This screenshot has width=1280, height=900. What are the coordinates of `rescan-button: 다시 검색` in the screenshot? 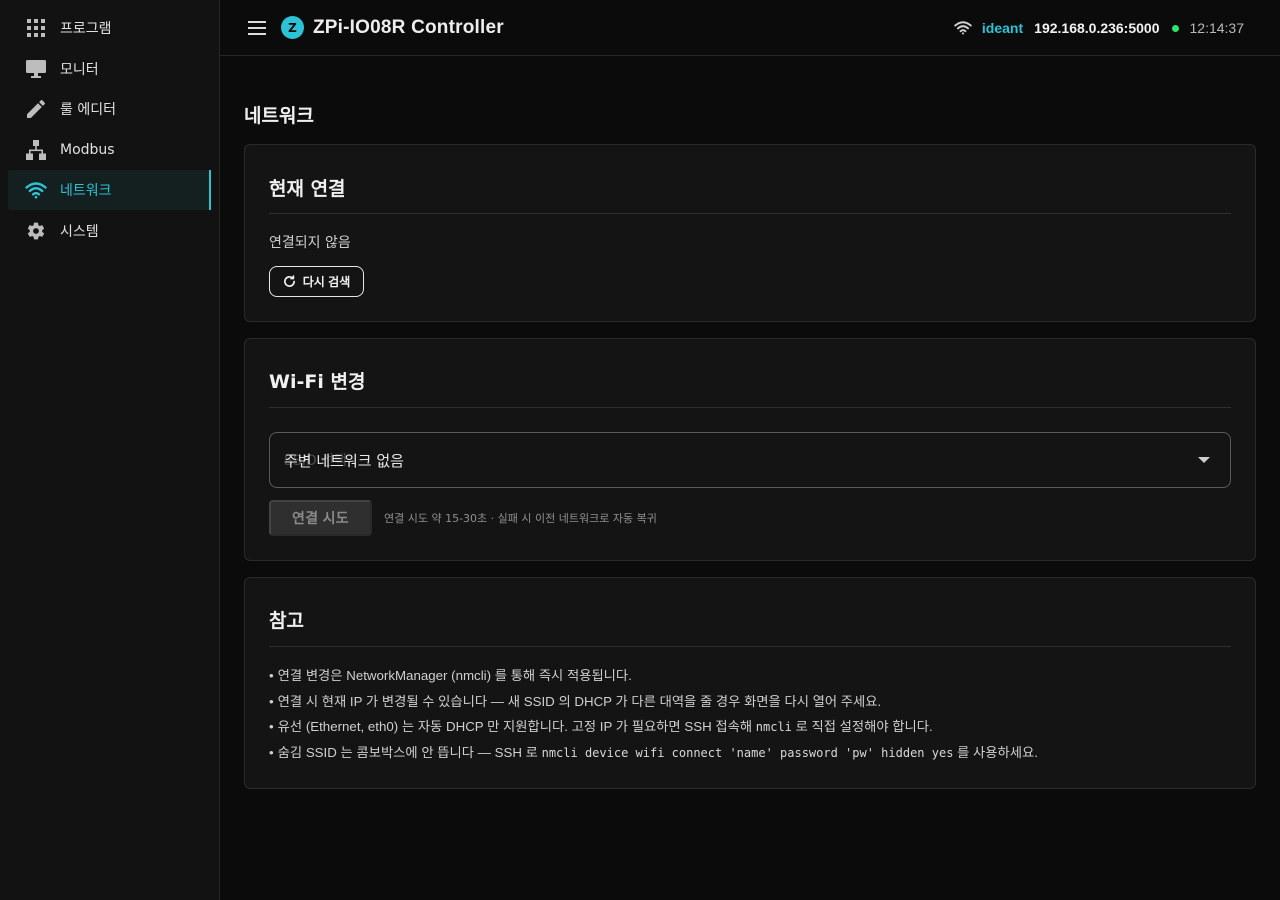 It's located at (316, 281).